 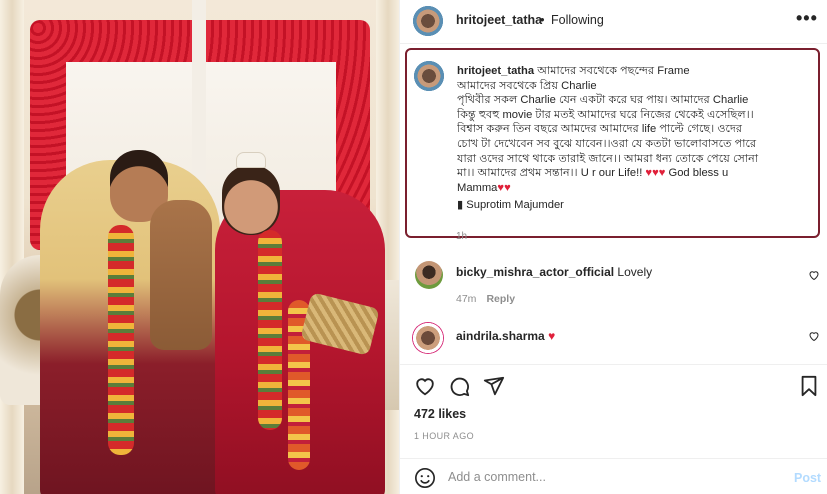 I want to click on likes-count: 472 likes, so click(x=440, y=414).